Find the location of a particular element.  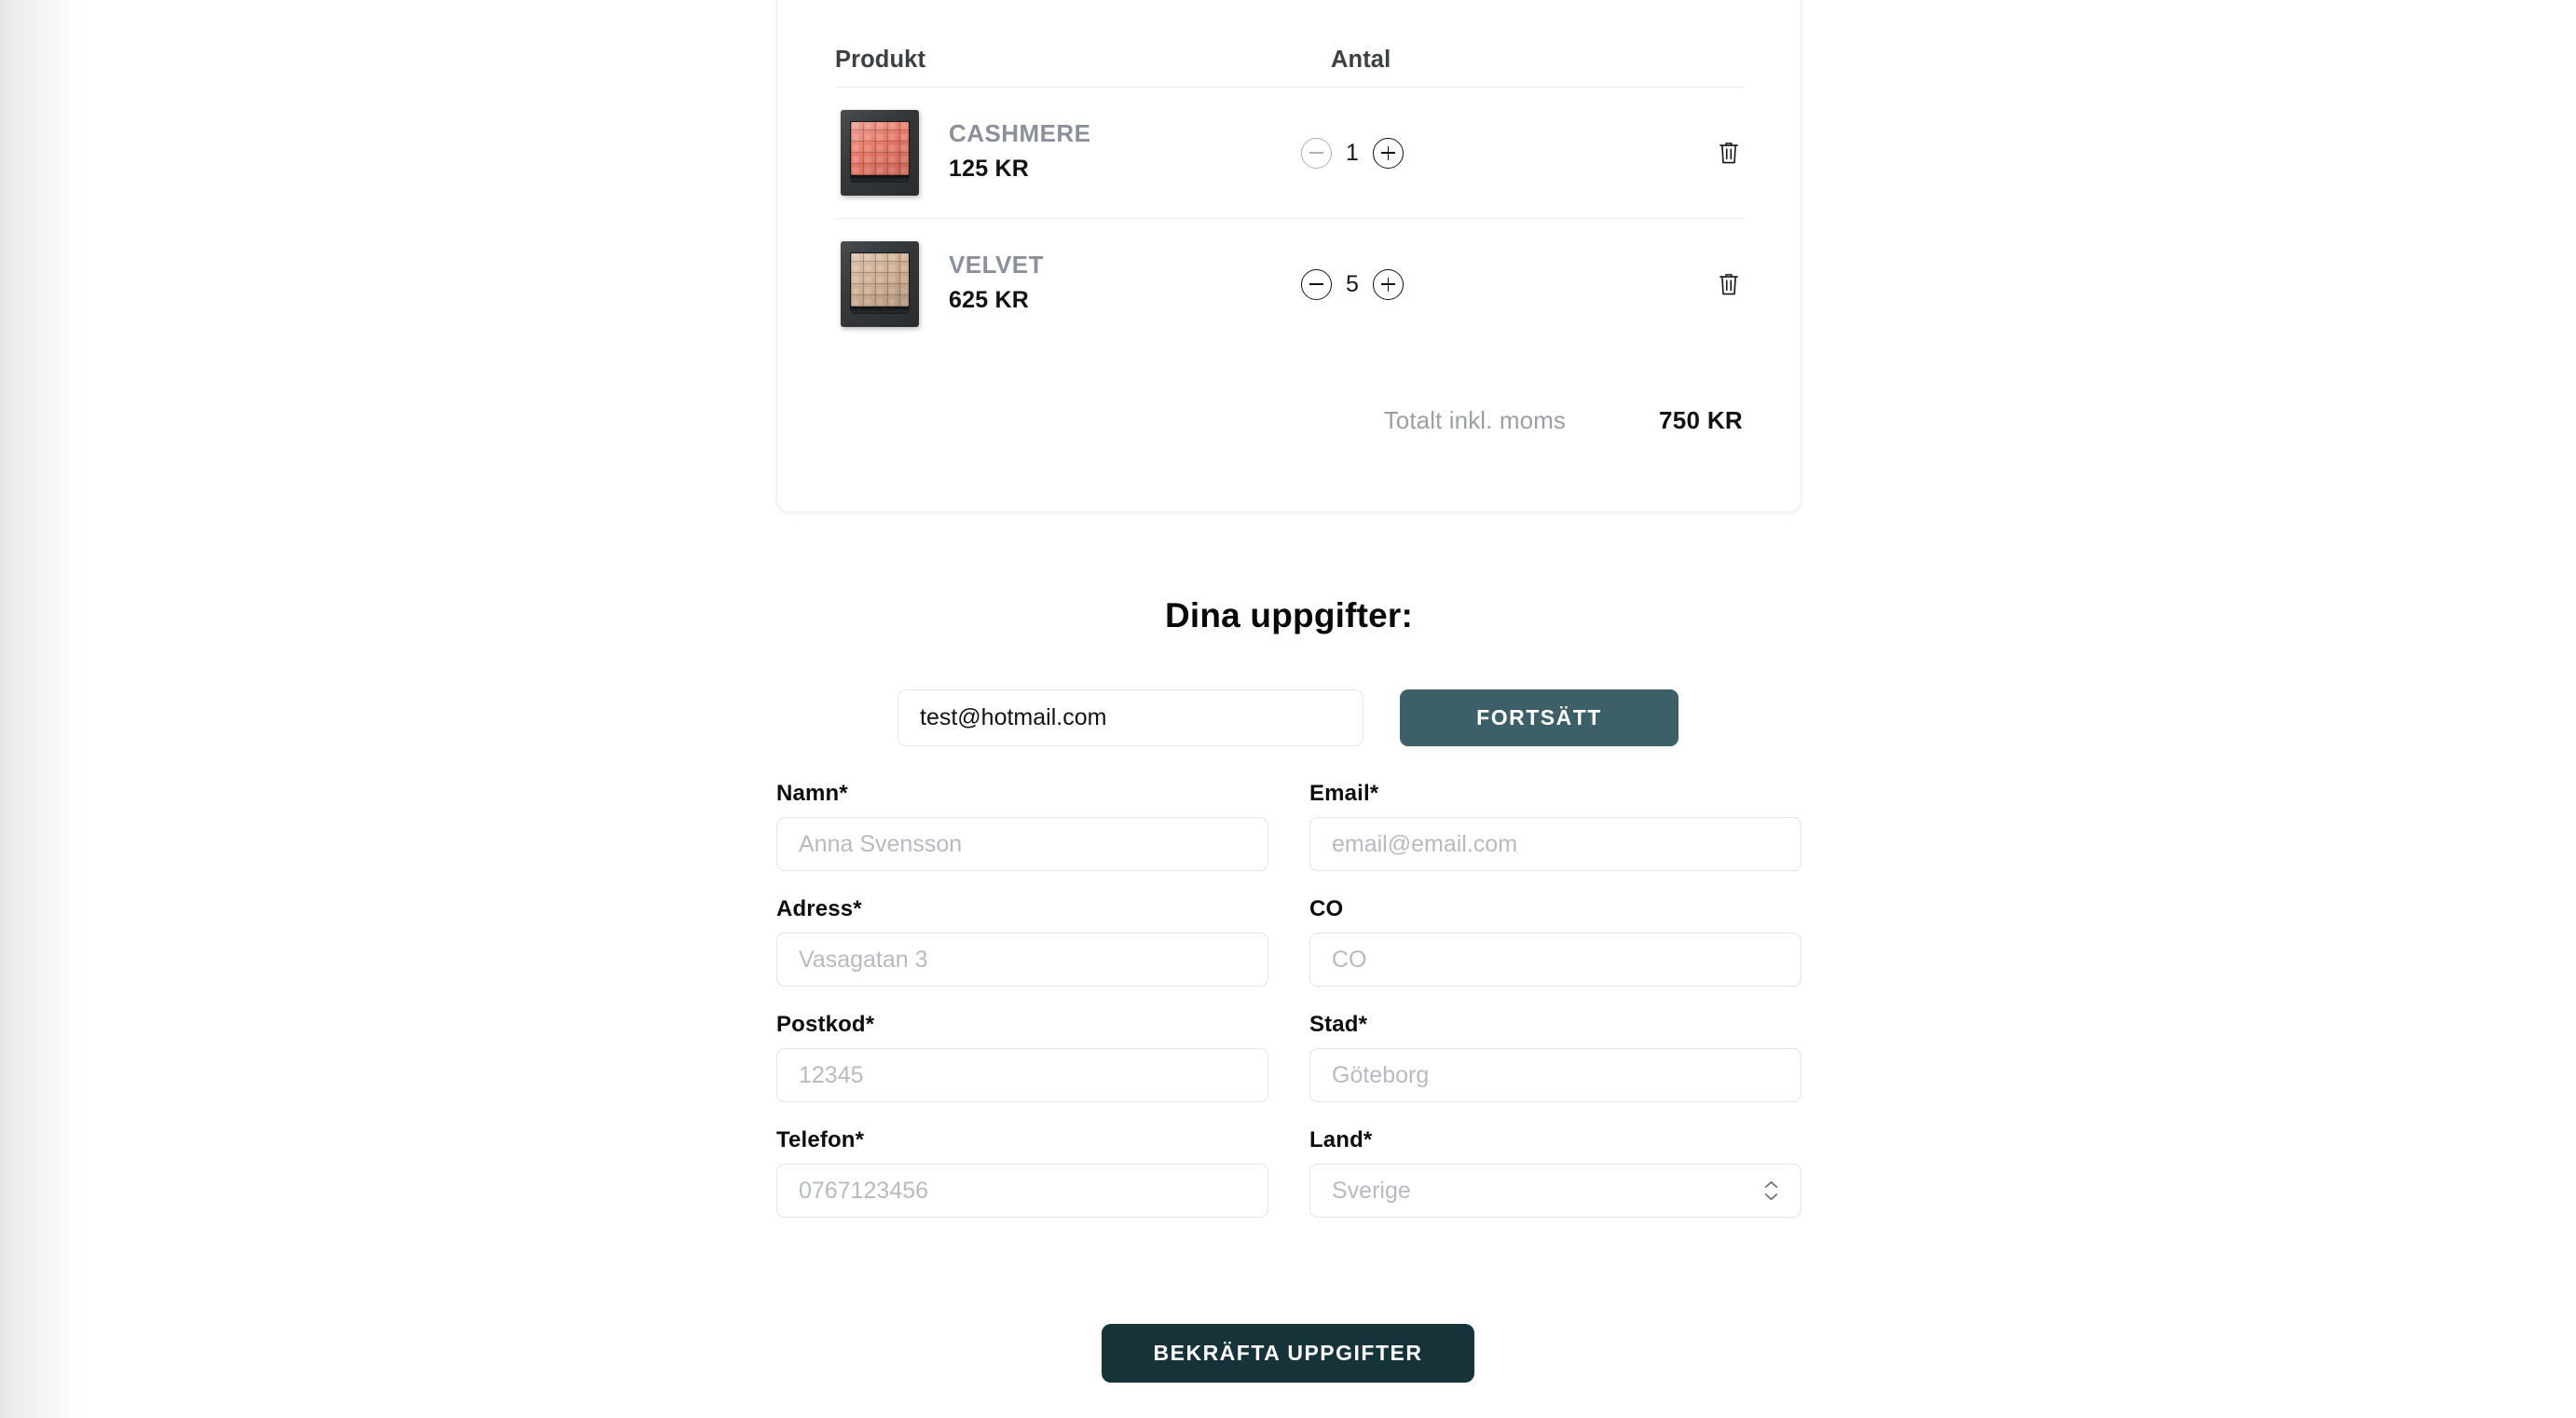

city-field is located at coordinates (1555, 1075).